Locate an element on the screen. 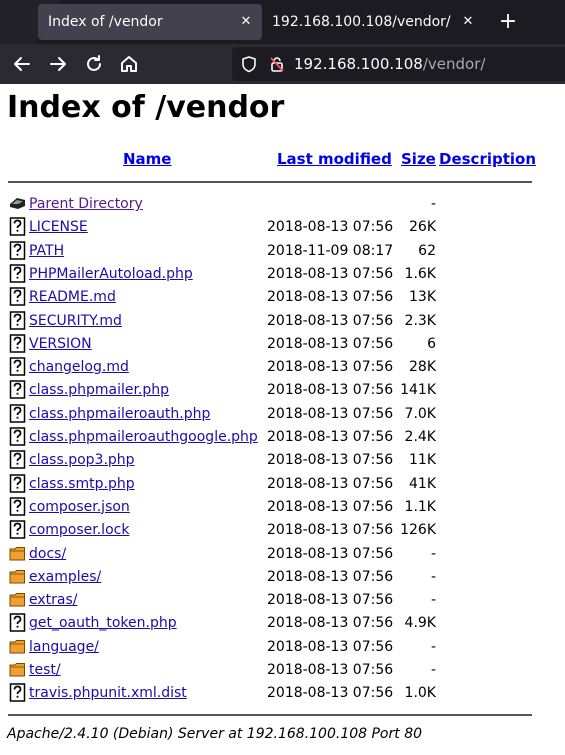 The image size is (565, 755). file-link: composer.lock is located at coordinates (79, 530).